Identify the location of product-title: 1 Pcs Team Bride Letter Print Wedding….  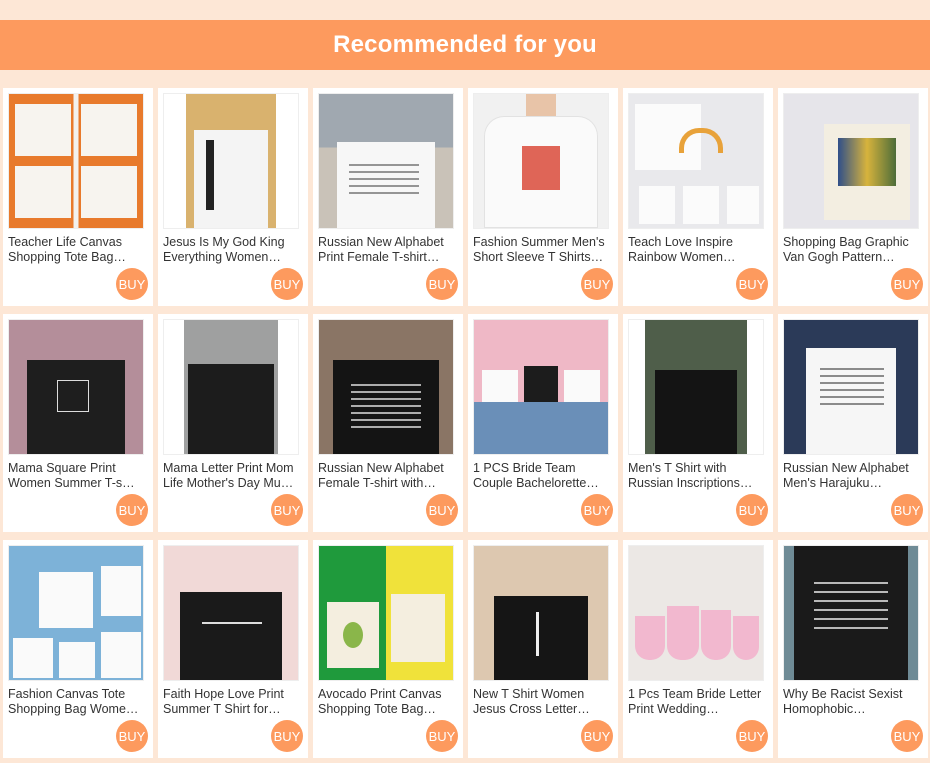
(697, 702).